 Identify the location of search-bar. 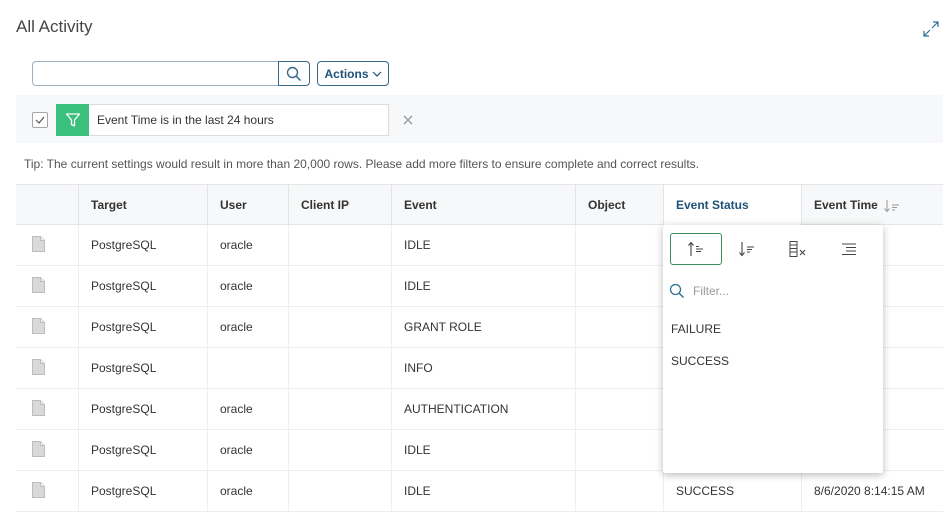
(171, 73).